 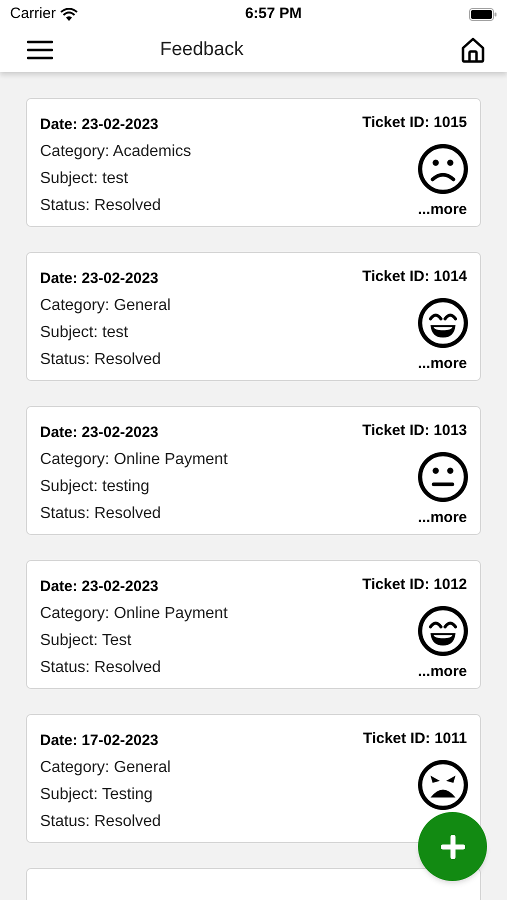 What do you see at coordinates (414, 431) in the screenshot?
I see `ticket-id: Ticket ID: 1013` at bounding box center [414, 431].